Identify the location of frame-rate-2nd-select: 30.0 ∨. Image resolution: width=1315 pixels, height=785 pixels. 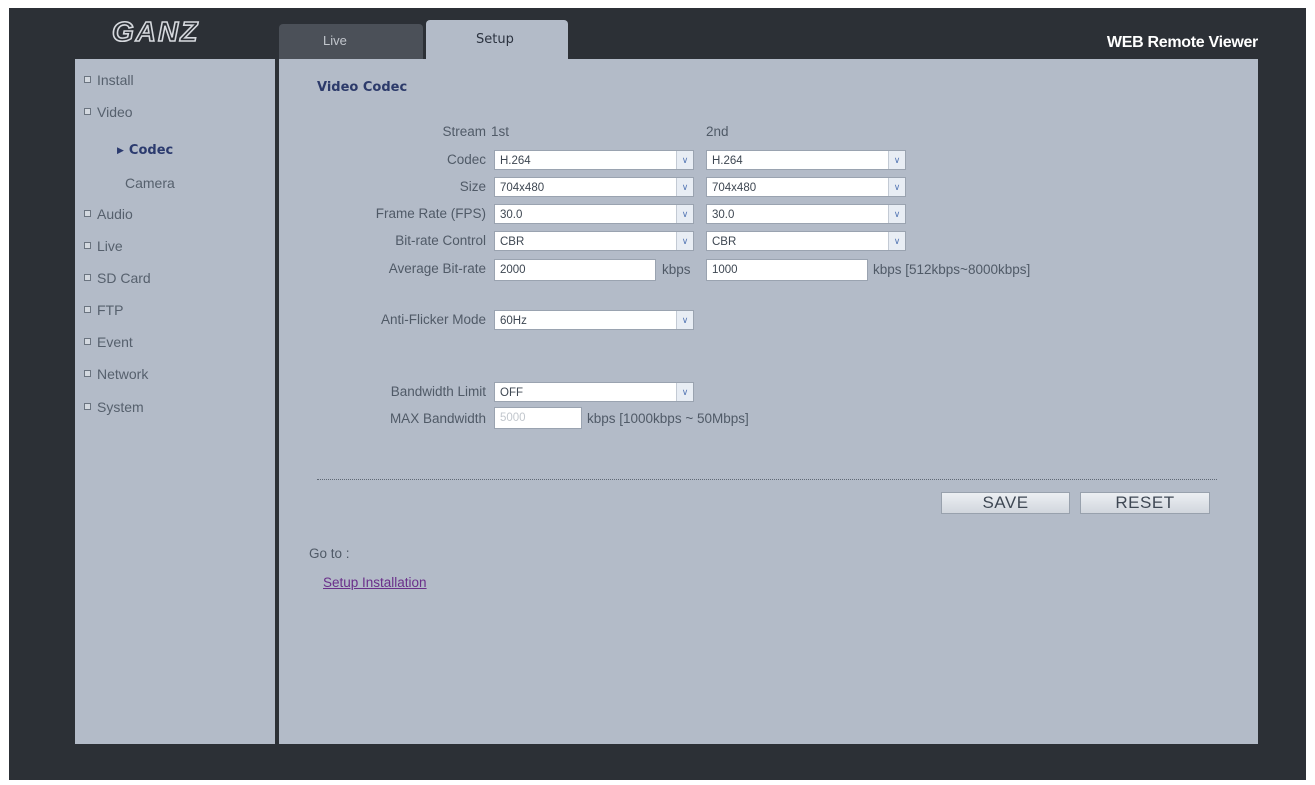
(806, 214).